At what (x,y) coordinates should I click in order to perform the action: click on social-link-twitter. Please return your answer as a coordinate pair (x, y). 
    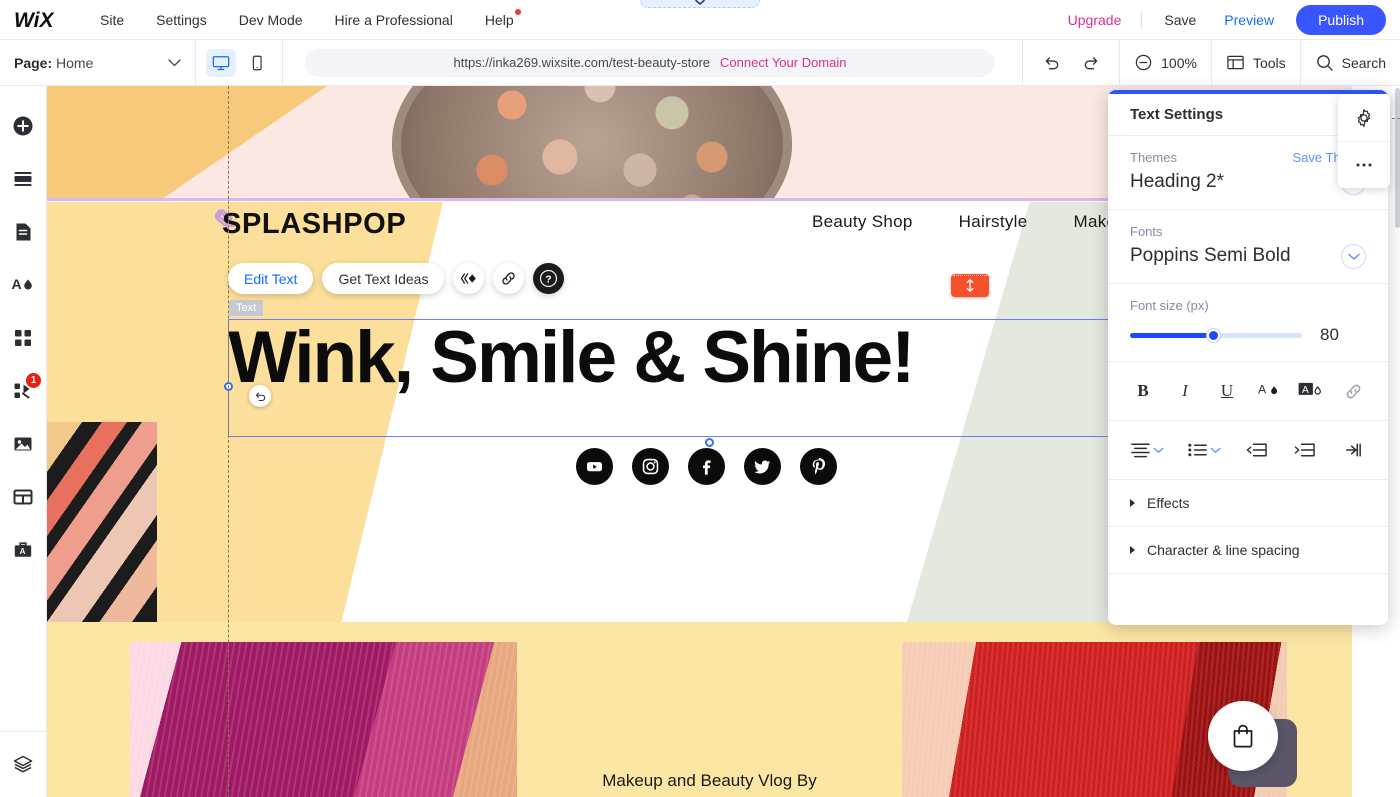
    Looking at the image, I should click on (762, 466).